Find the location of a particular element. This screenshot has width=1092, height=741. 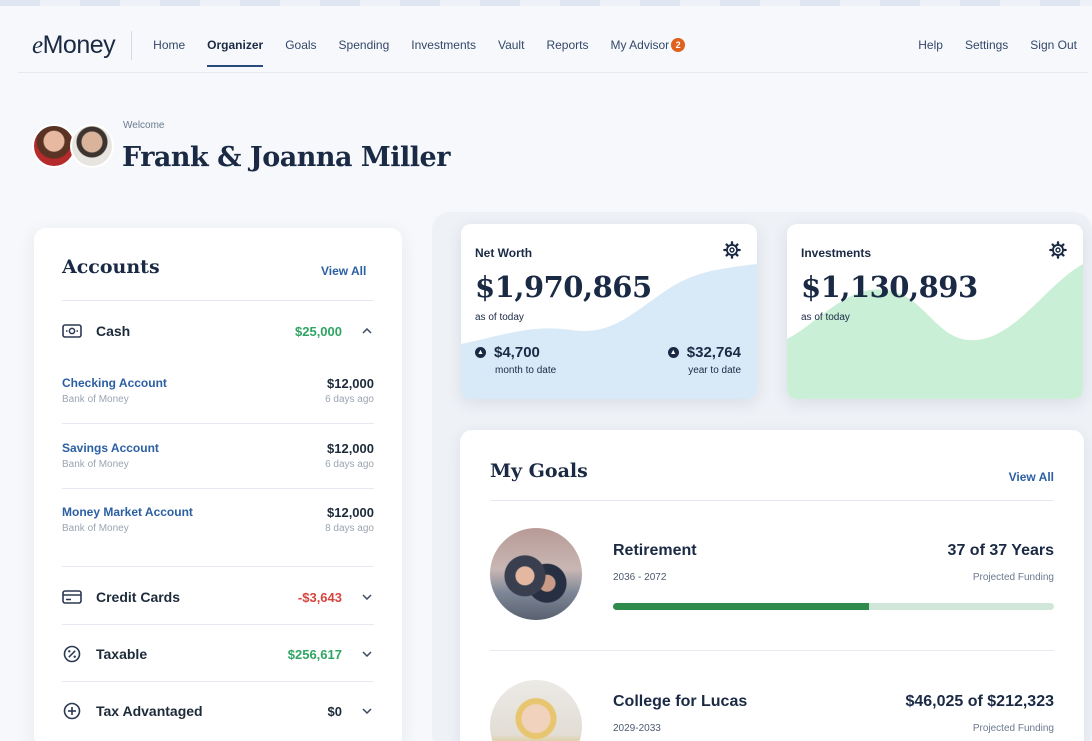

credit-cards-amount: -$3,643 is located at coordinates (319, 597).